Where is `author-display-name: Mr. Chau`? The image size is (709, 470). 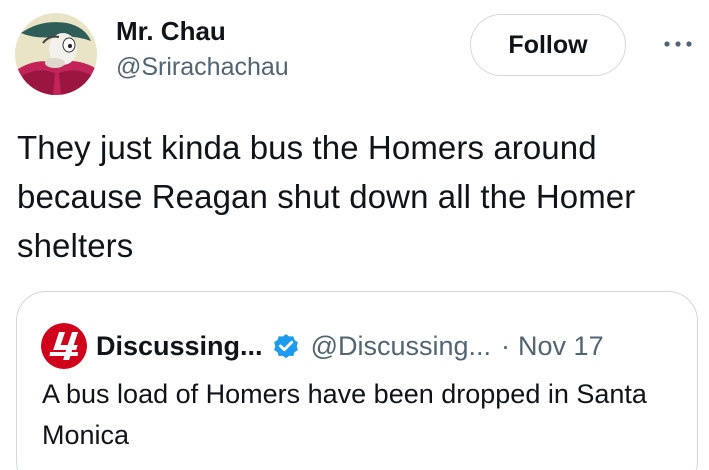 author-display-name: Mr. Chau is located at coordinates (202, 31).